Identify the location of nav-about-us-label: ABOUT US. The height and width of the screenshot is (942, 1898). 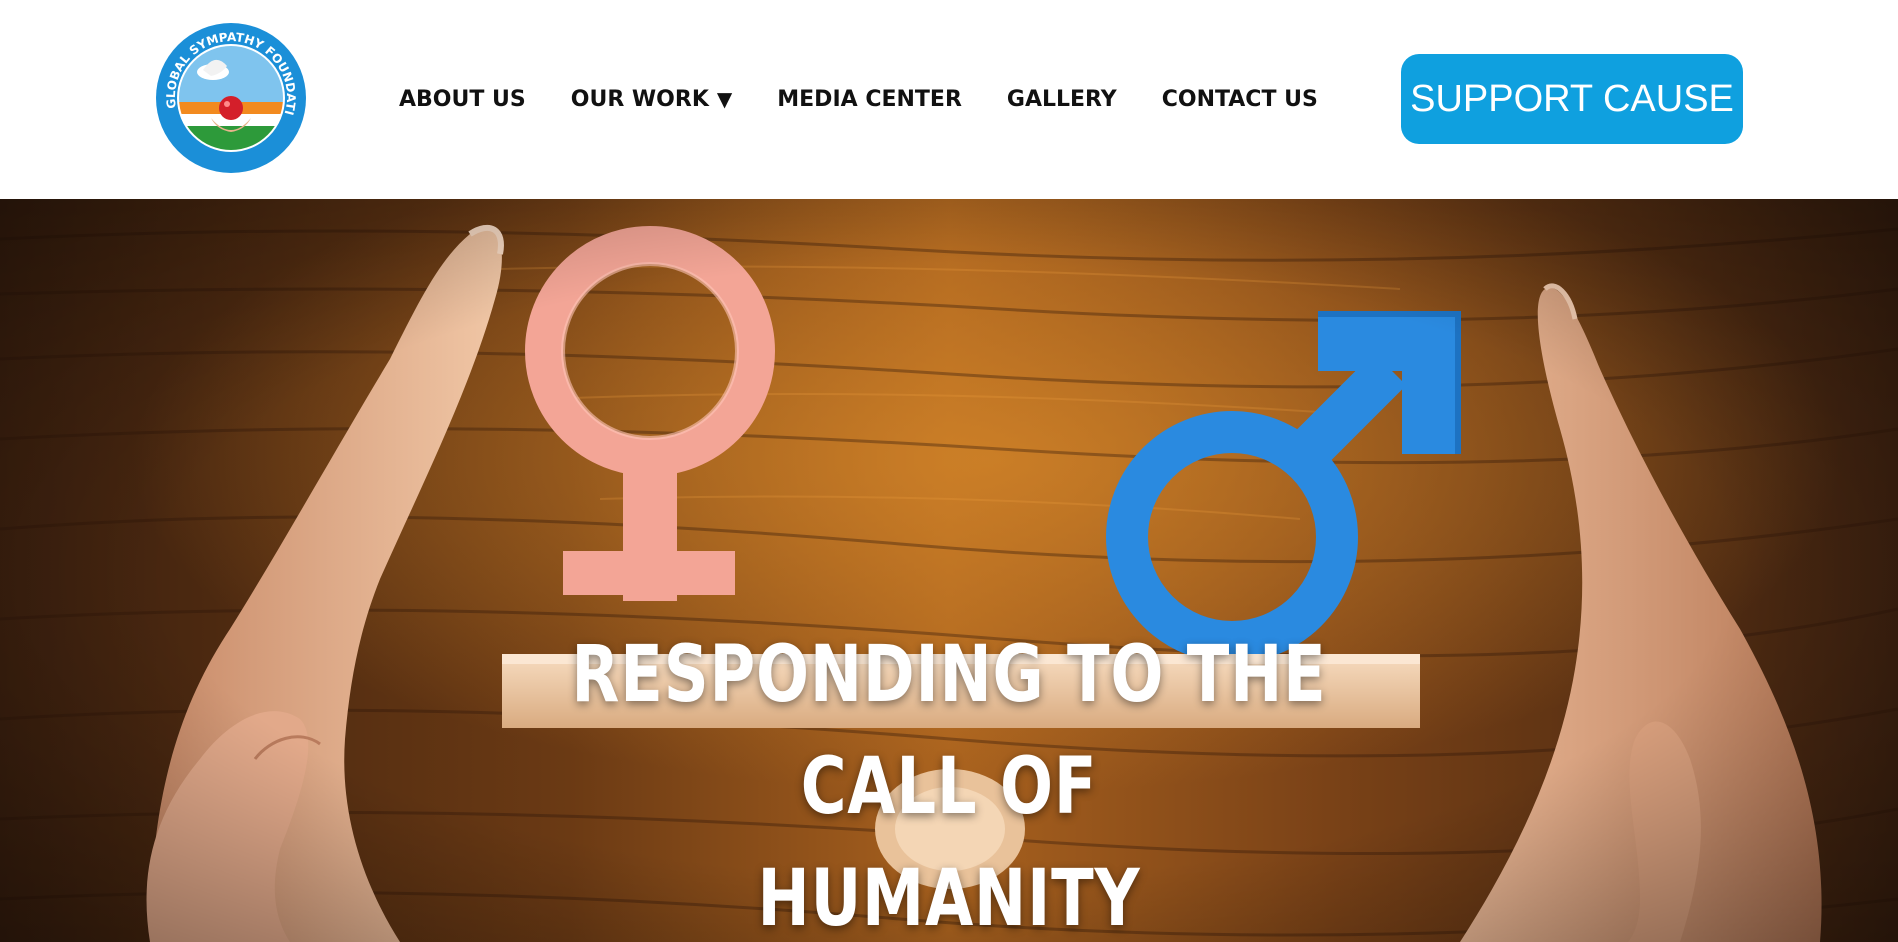
(462, 99).